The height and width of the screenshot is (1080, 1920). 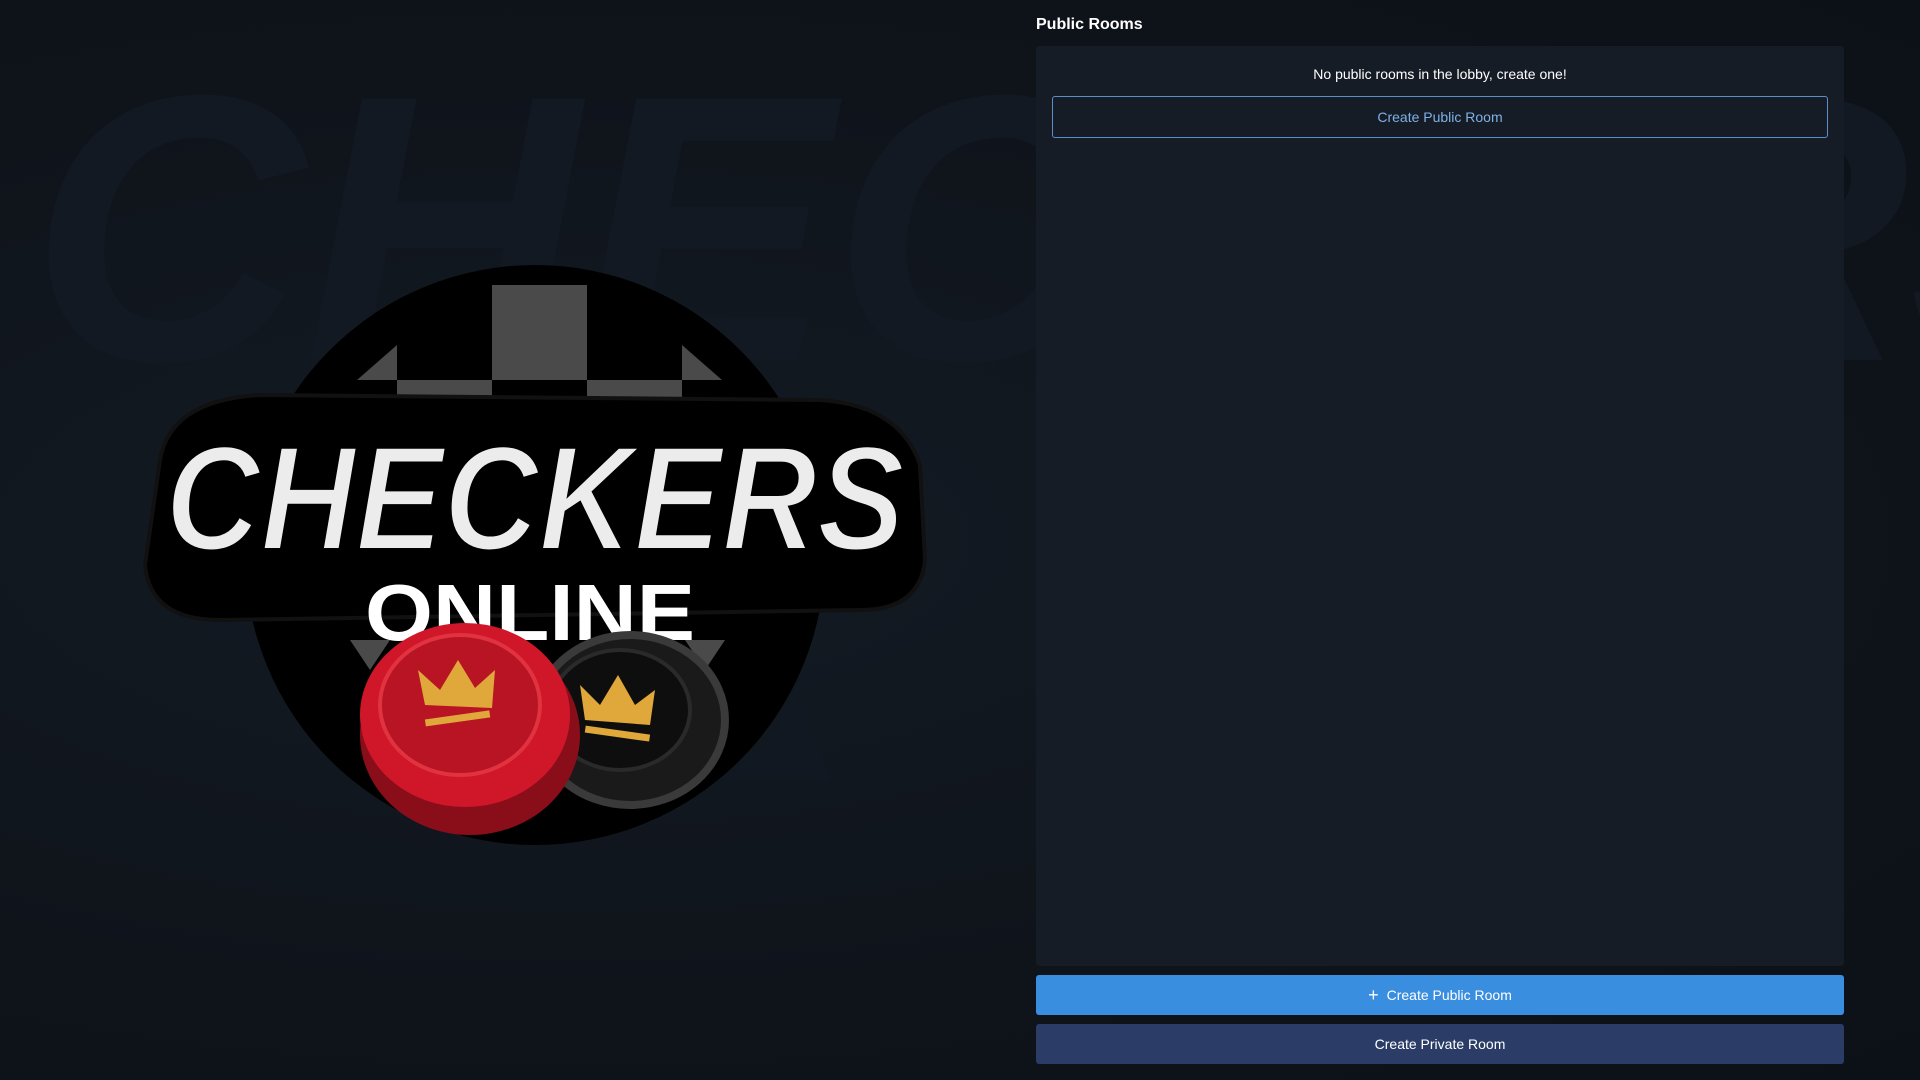 I want to click on inline-create-public-room-button: Create Public Room, so click(x=1440, y=117).